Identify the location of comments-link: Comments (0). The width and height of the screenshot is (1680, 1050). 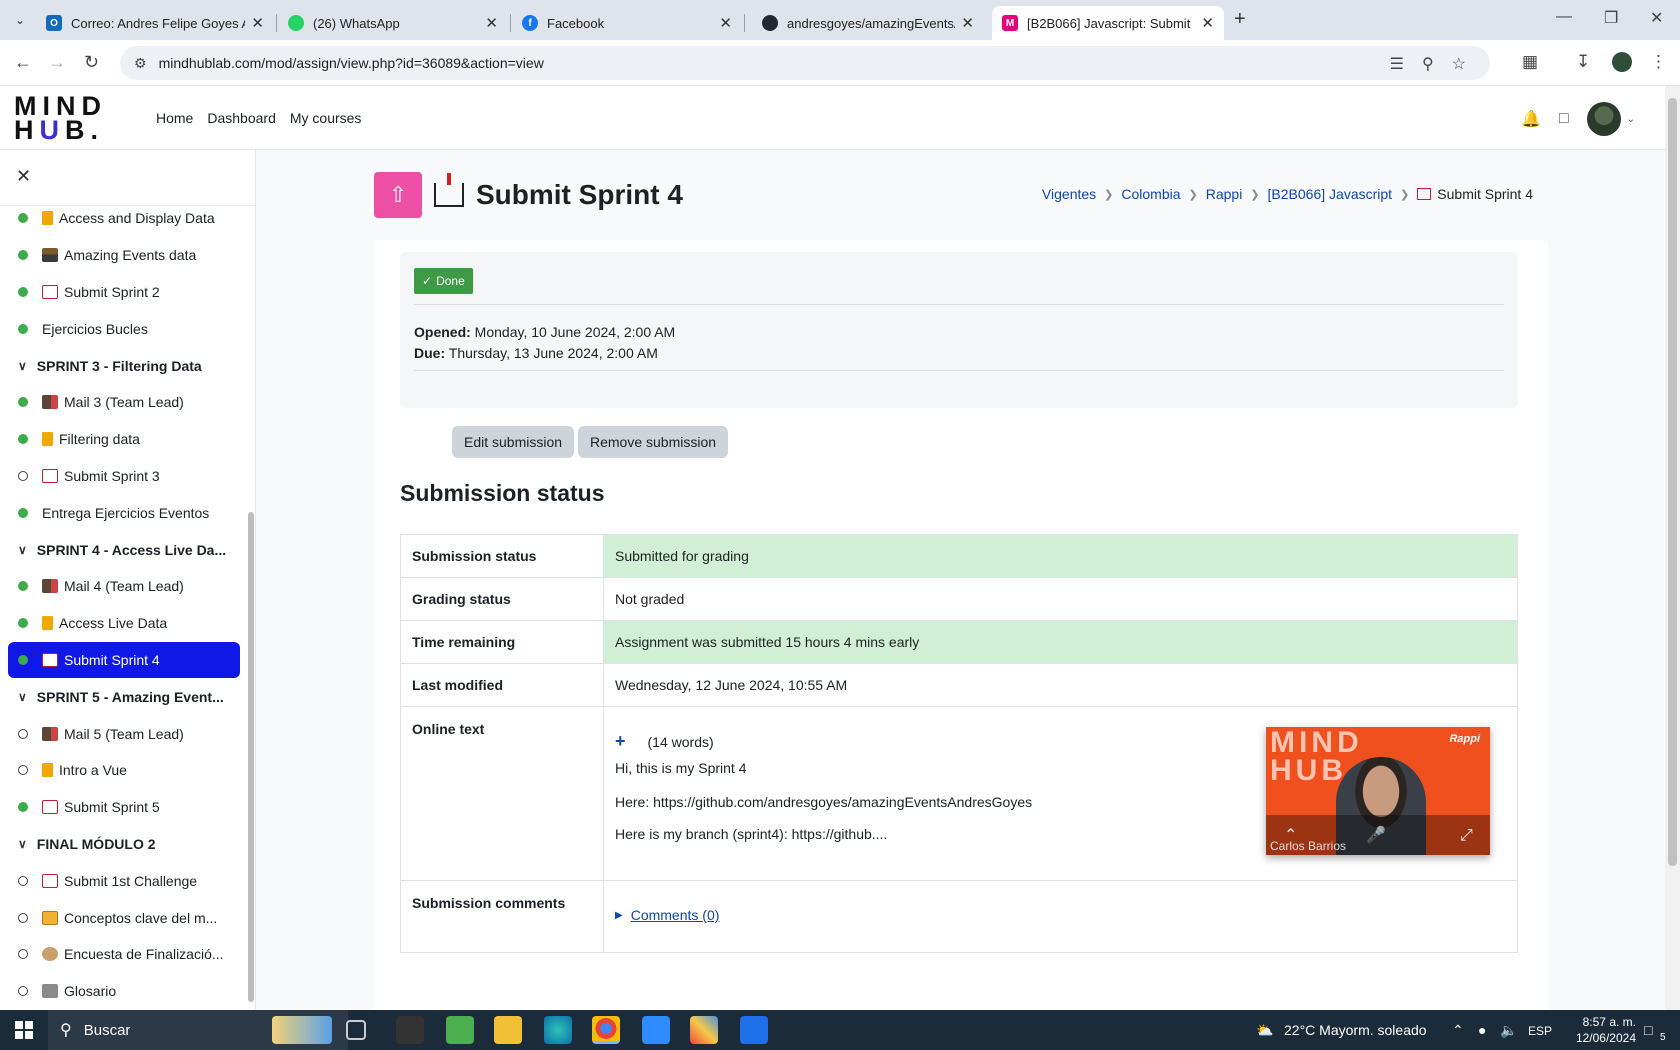
(675, 915).